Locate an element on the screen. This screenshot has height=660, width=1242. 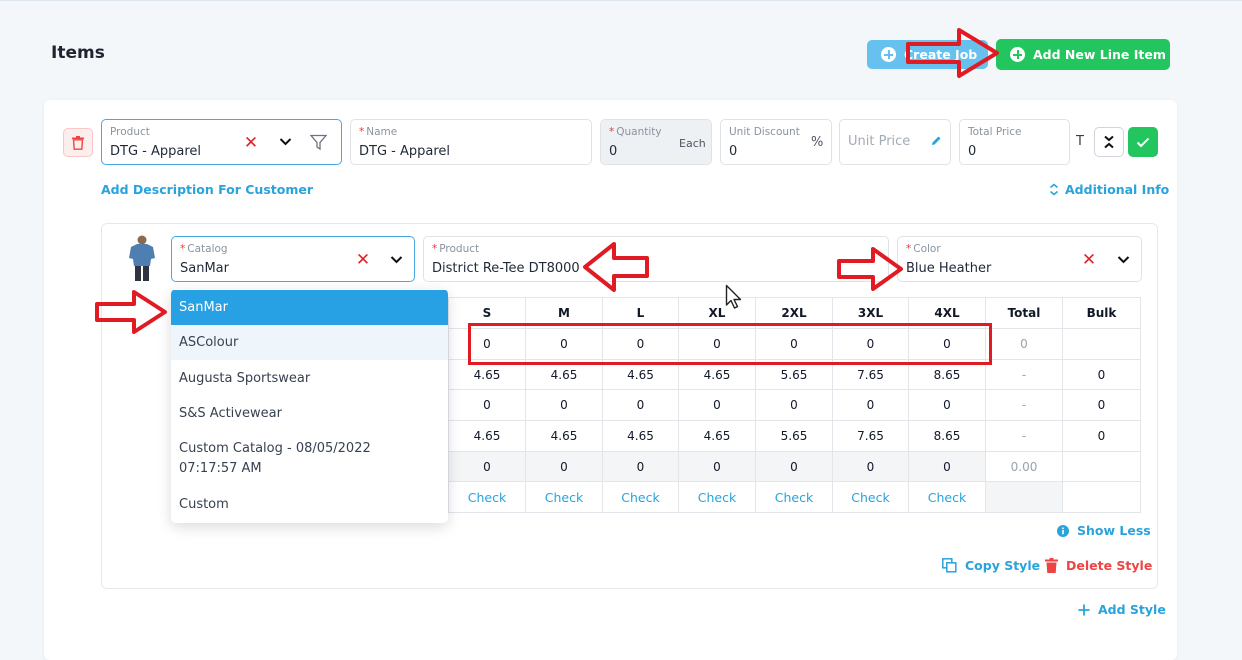
add-style-label: Add Style is located at coordinates (1132, 609).